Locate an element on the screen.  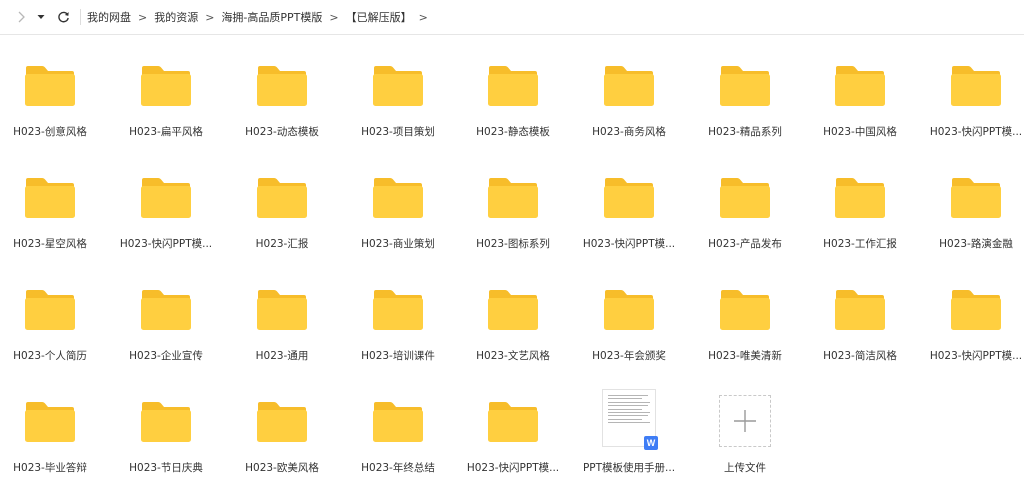
folder-item: H023-培训课件 is located at coordinates (398, 315).